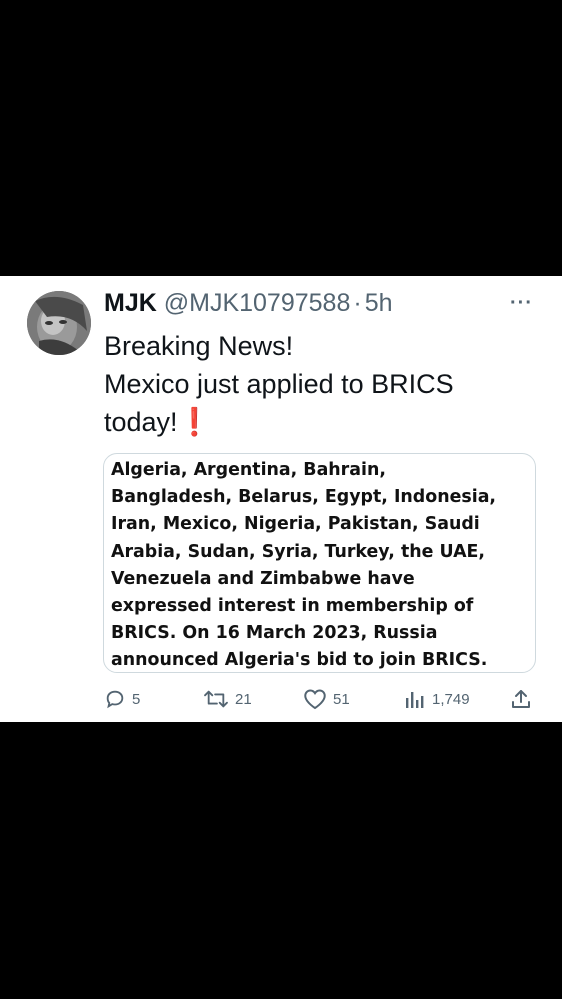 The image size is (562, 999). What do you see at coordinates (216, 699) in the screenshot?
I see `retweet-icon` at bounding box center [216, 699].